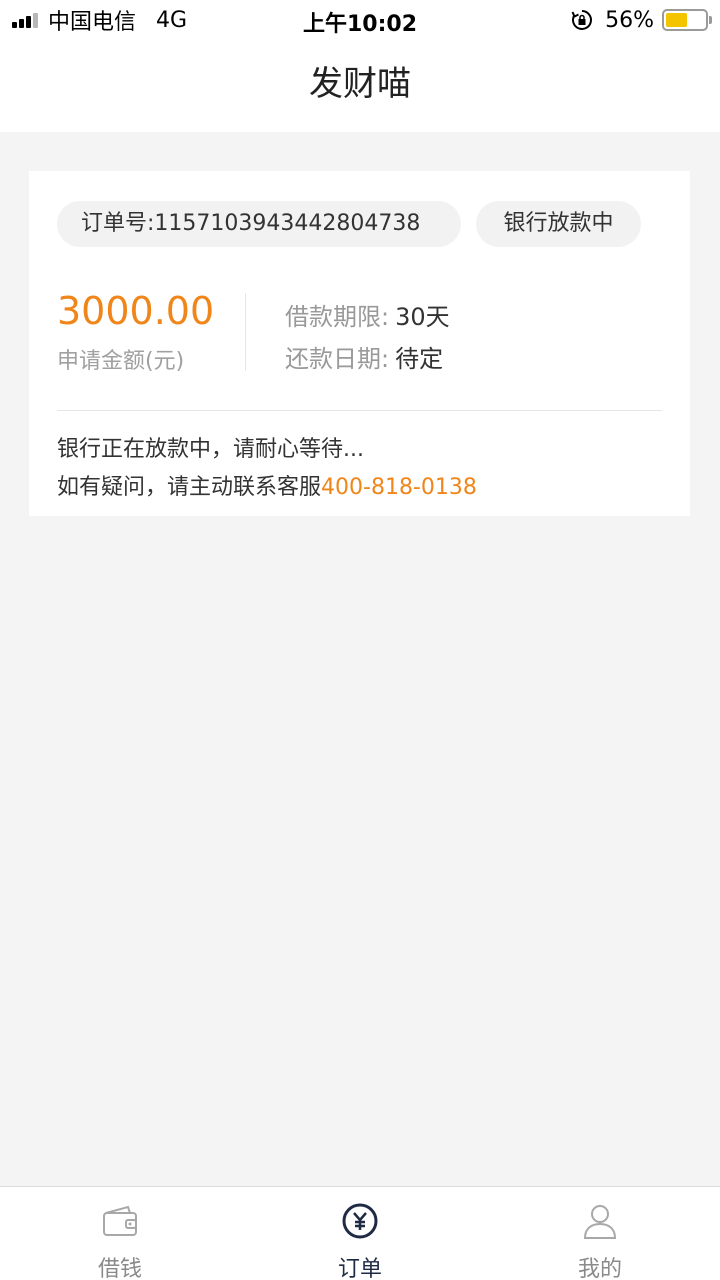  I want to click on loan-term-value: 30天, so click(422, 317).